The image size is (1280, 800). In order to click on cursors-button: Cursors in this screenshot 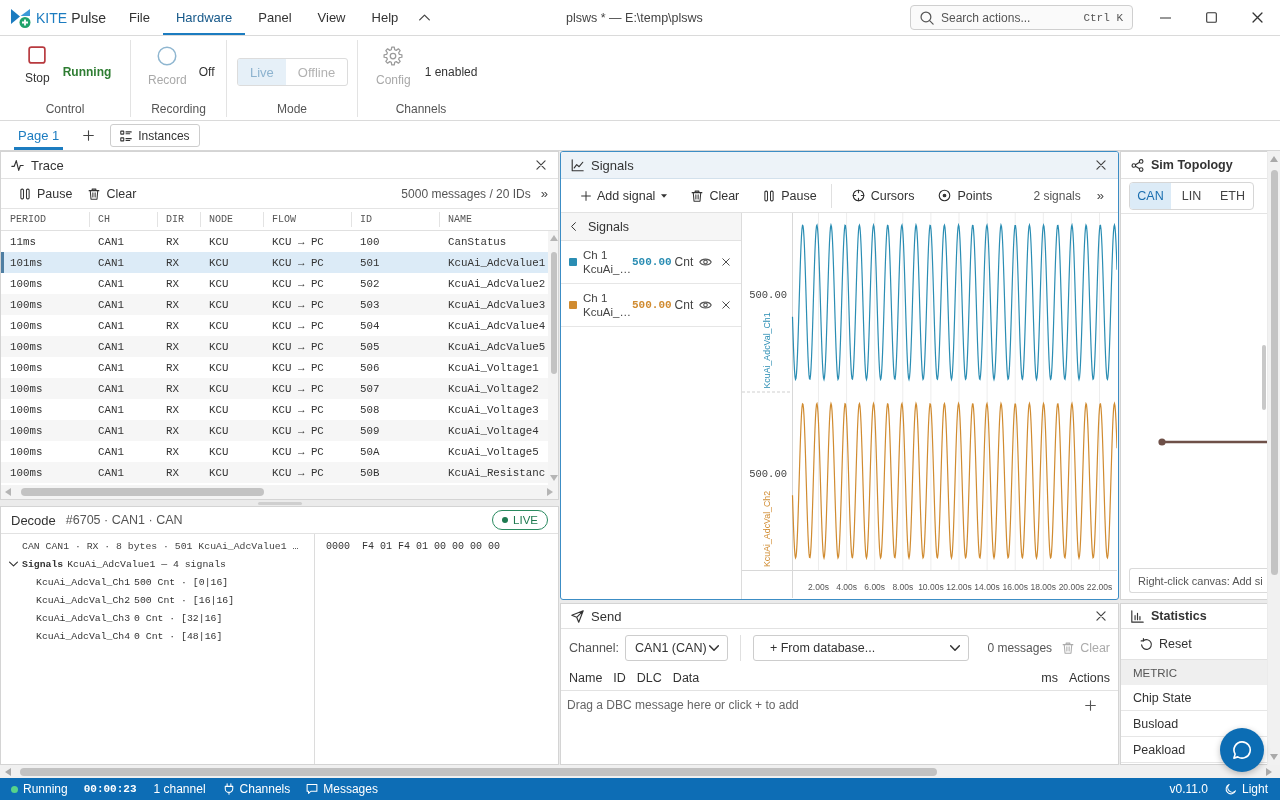, I will do `click(883, 195)`.